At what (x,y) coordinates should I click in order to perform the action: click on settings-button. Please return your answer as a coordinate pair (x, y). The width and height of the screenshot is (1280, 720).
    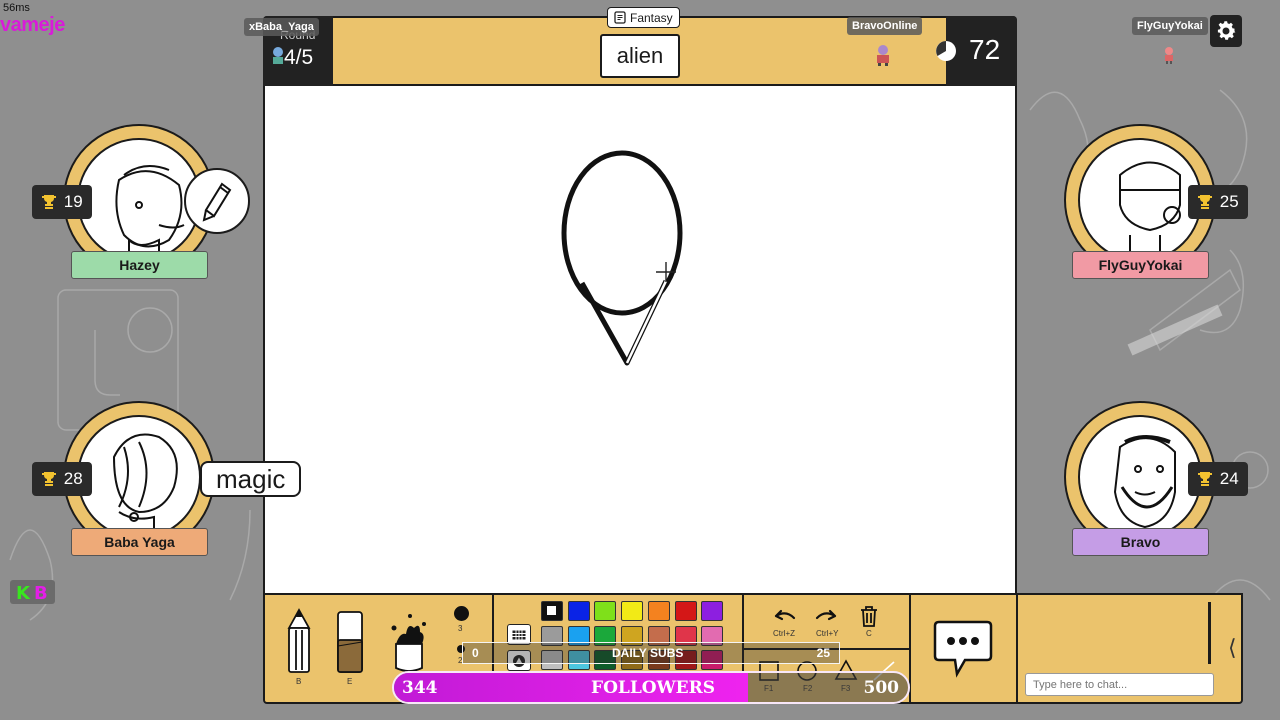
    Looking at the image, I should click on (1226, 31).